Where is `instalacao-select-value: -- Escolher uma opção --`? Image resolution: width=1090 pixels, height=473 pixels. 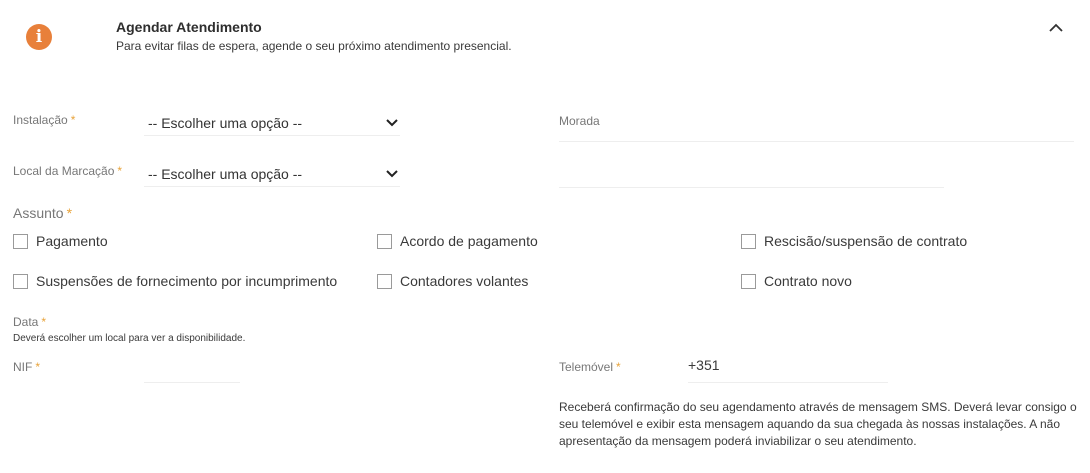
instalacao-select-value: -- Escolher uma opção -- is located at coordinates (225, 123).